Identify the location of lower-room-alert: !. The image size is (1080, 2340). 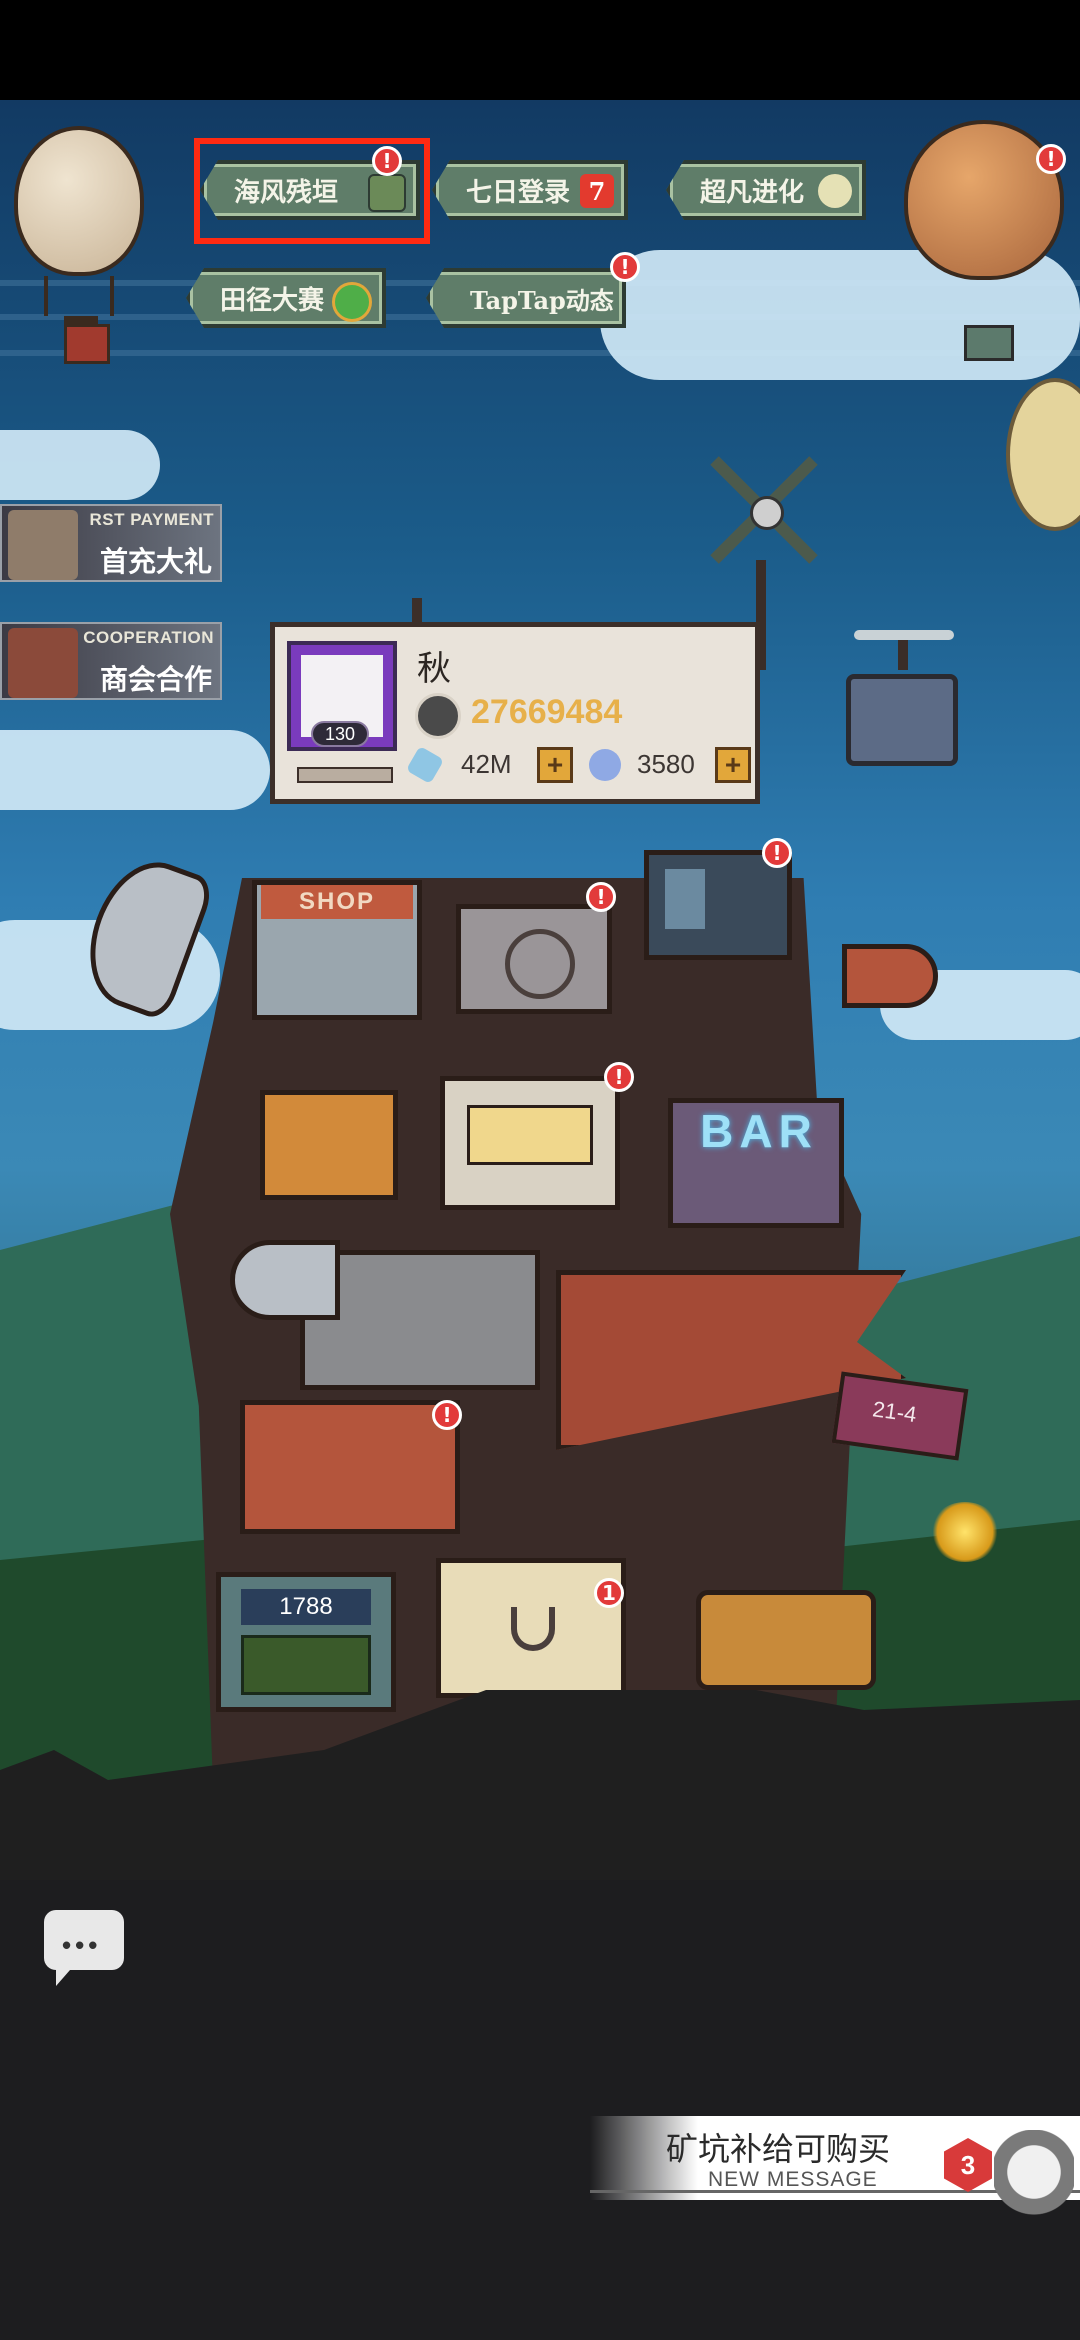
(447, 1415).